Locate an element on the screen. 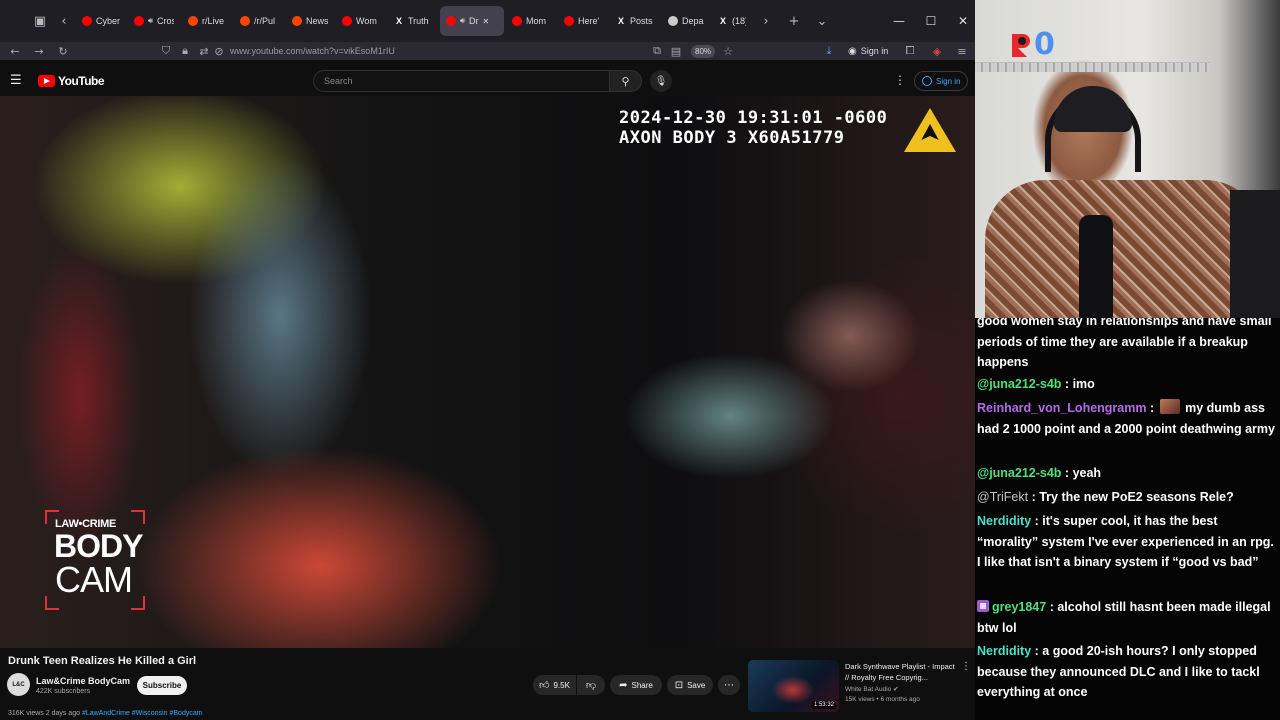  tab-close-icon: ✕ is located at coordinates (486, 21).